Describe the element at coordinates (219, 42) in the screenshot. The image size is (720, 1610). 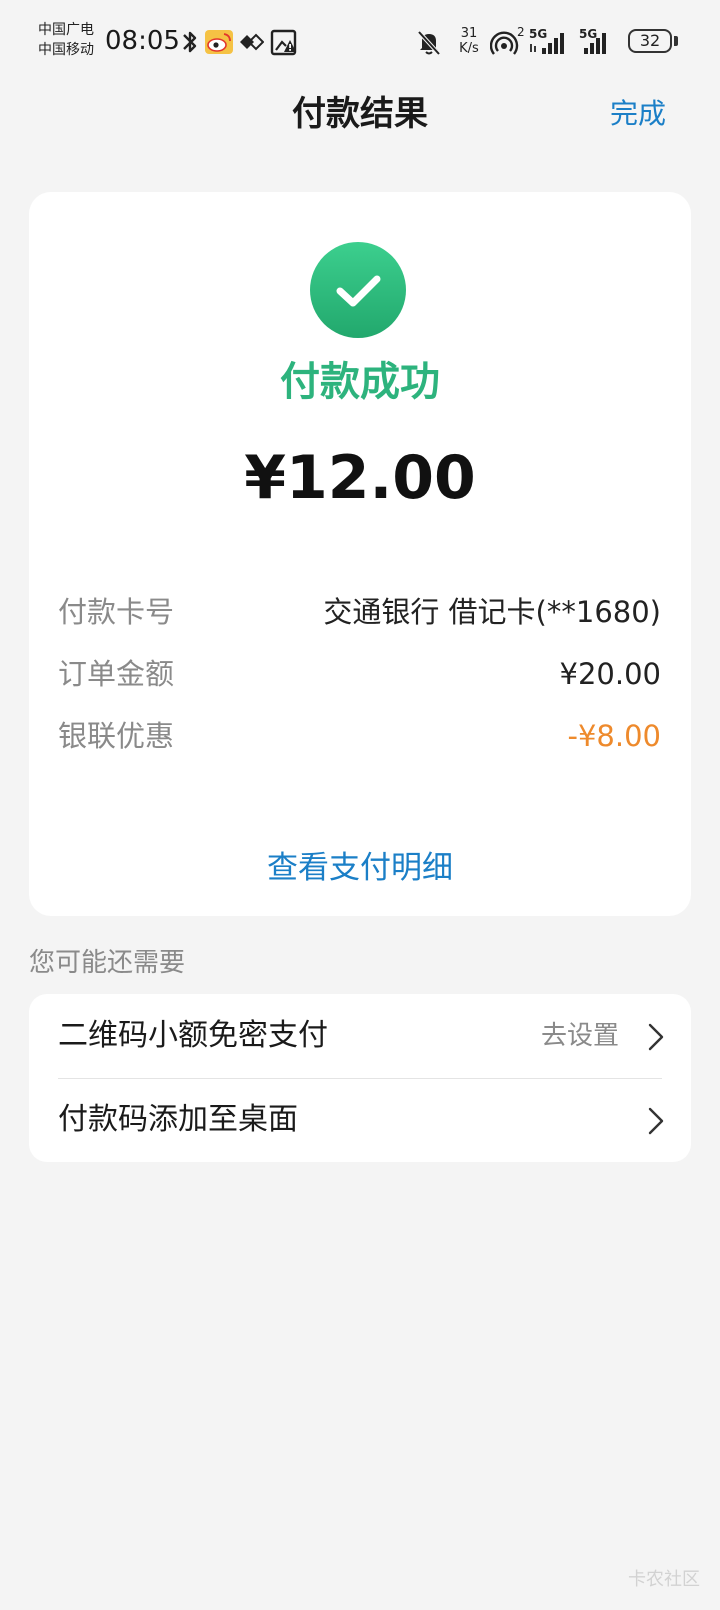
I see `weibo-icon` at that location.